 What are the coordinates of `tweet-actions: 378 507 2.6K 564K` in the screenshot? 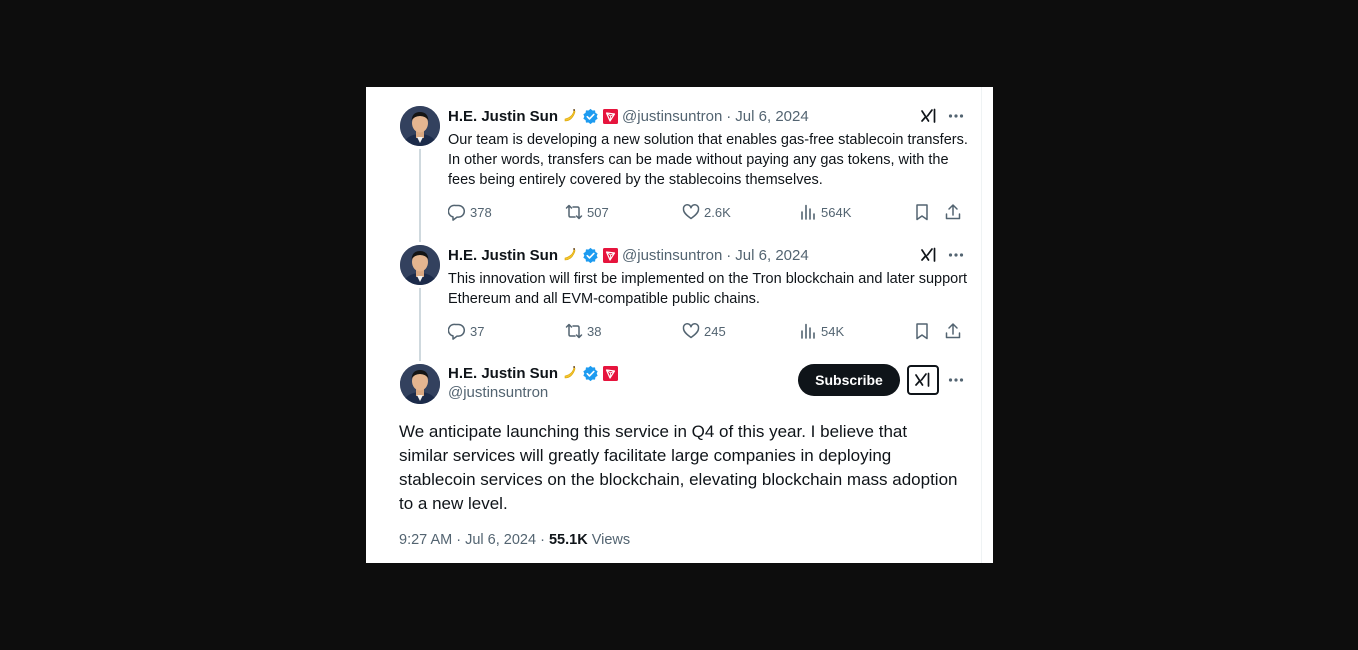 It's located at (708, 212).